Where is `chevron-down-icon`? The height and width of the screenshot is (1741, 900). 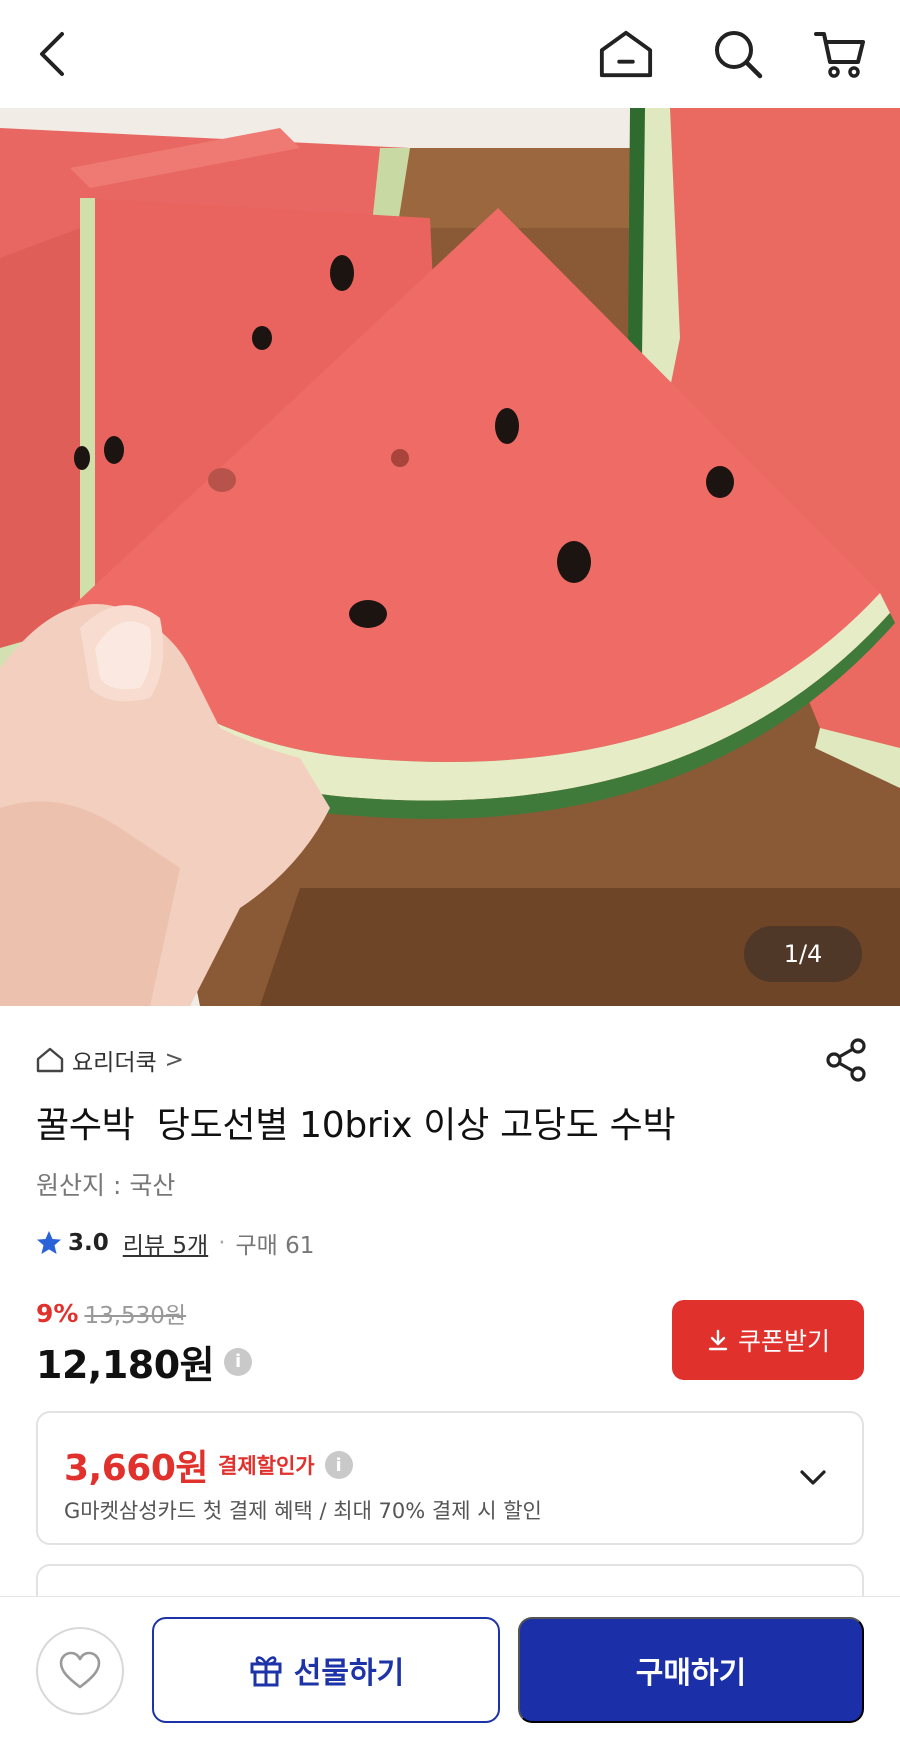
chevron-down-icon is located at coordinates (813, 1478).